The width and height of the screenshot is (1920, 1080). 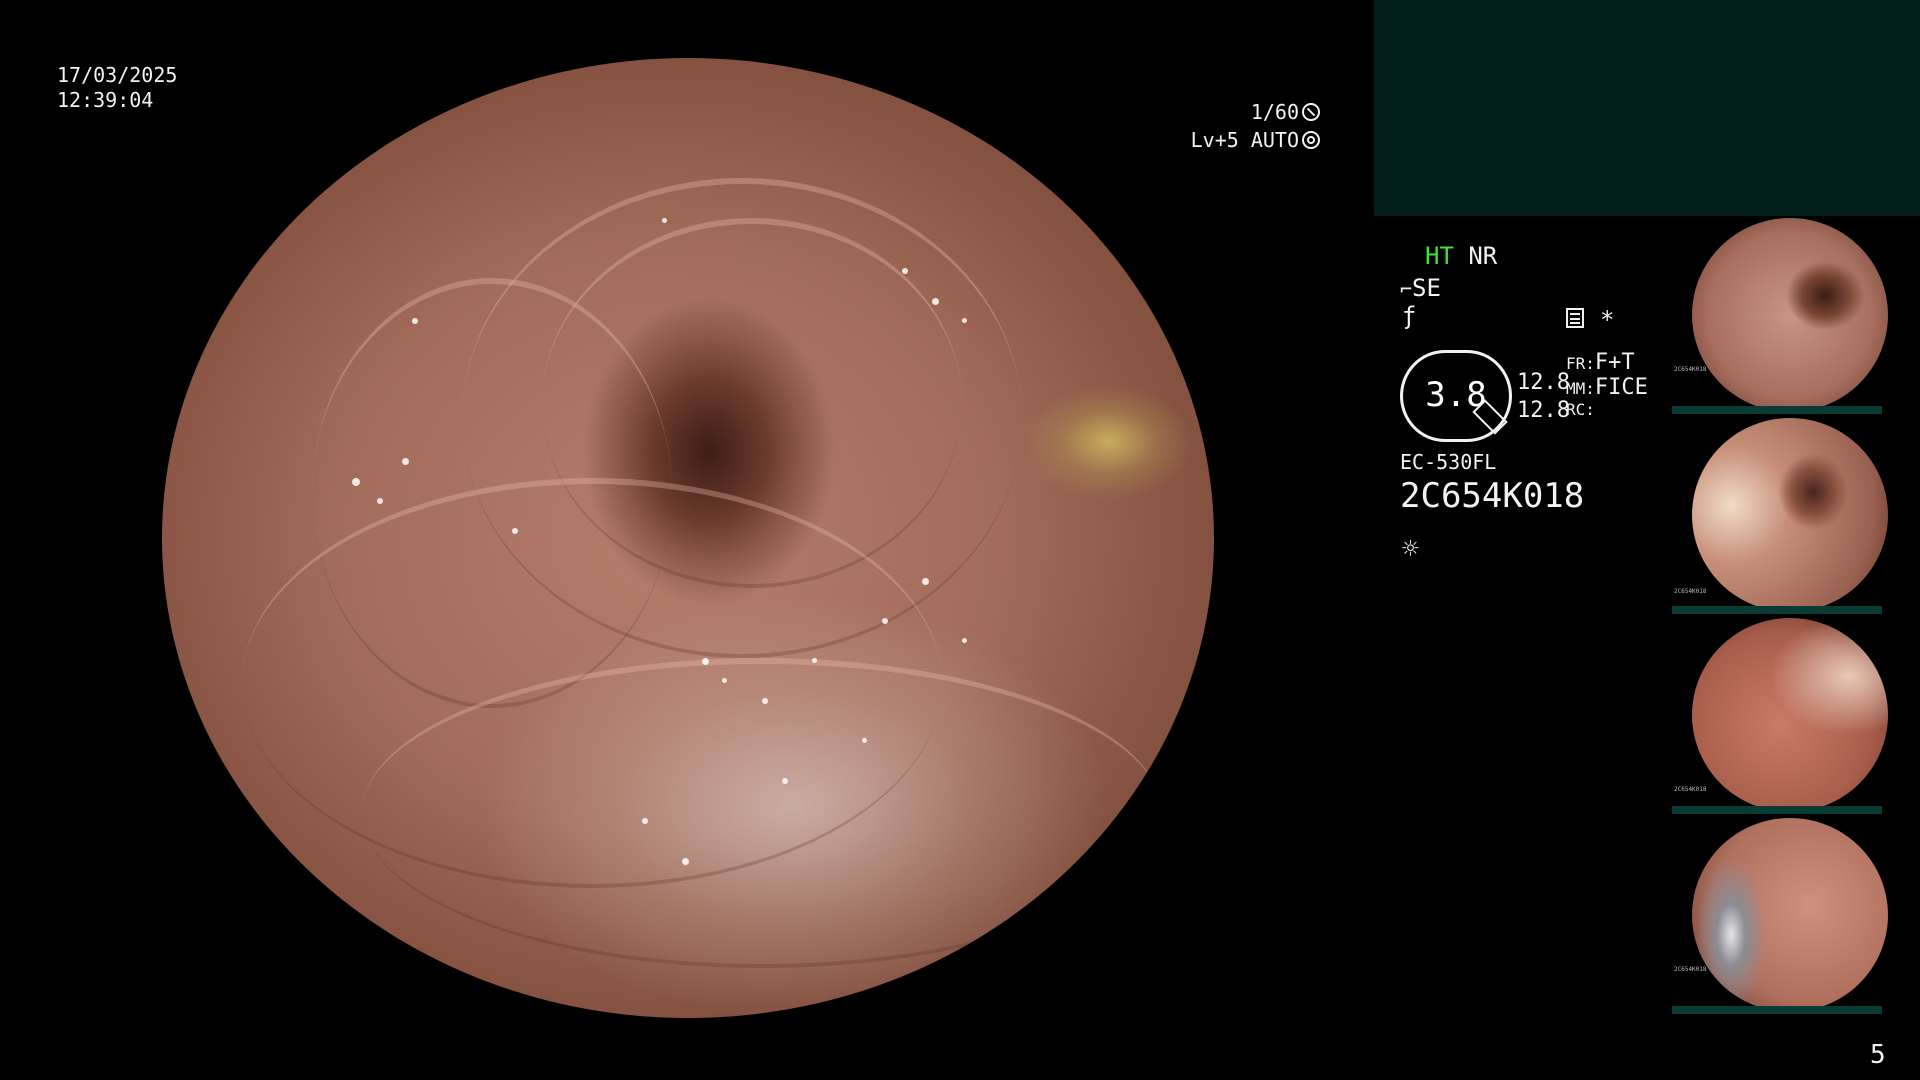 I want to click on shutter-icon, so click(x=1311, y=112).